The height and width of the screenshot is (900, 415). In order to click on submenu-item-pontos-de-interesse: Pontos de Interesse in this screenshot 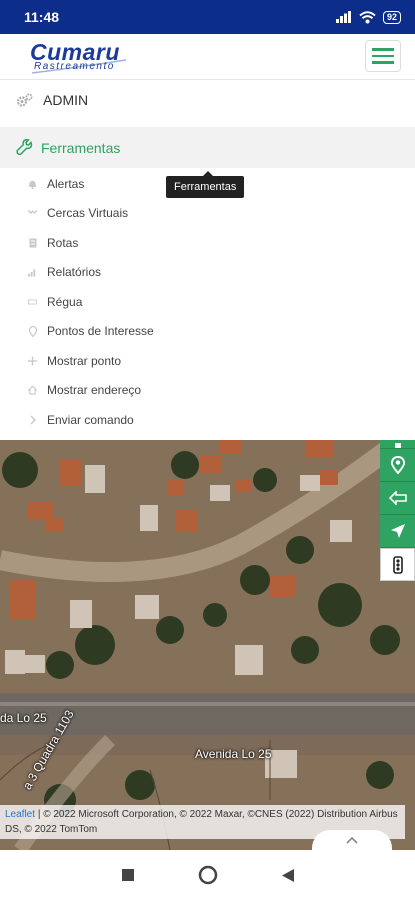, I will do `click(91, 332)`.